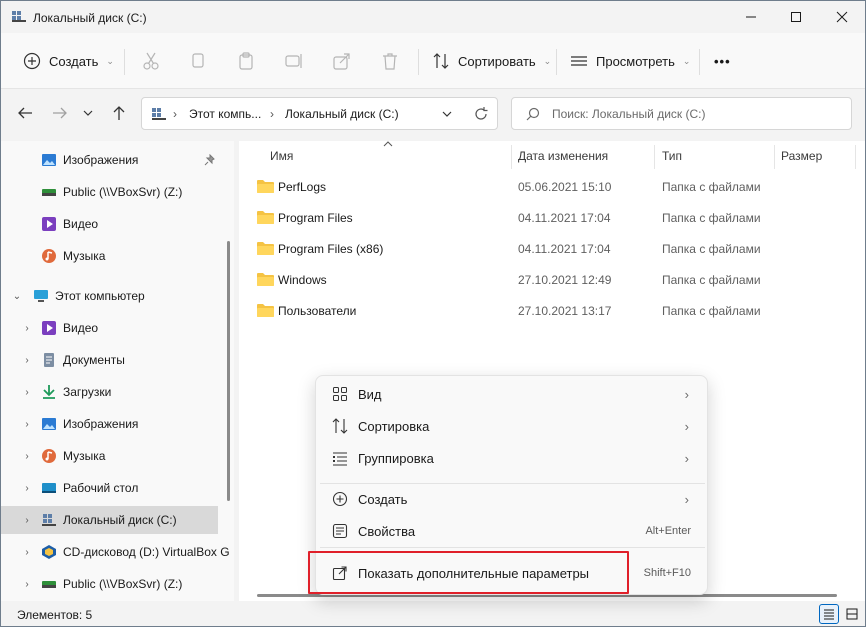 Image resolution: width=866 pixels, height=627 pixels. Describe the element at coordinates (512, 426) in the screenshot. I see `menu-item-sort: Сортировка ›` at that location.